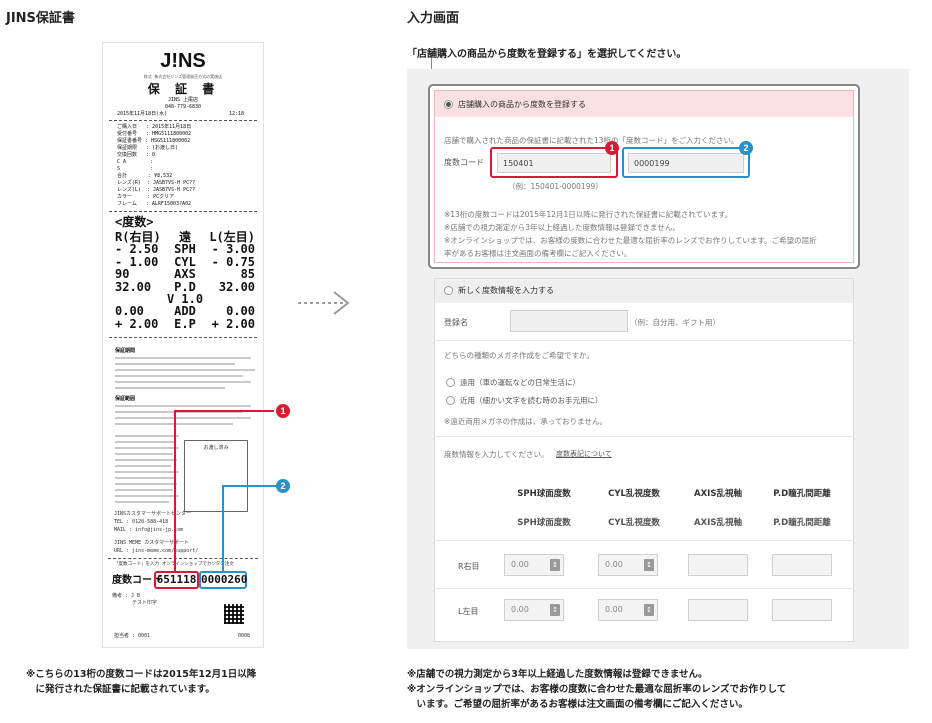  What do you see at coordinates (156, 183) in the screenshot?
I see `receipt-line: レンズ(R) : JASB7VS-H PC??` at bounding box center [156, 183].